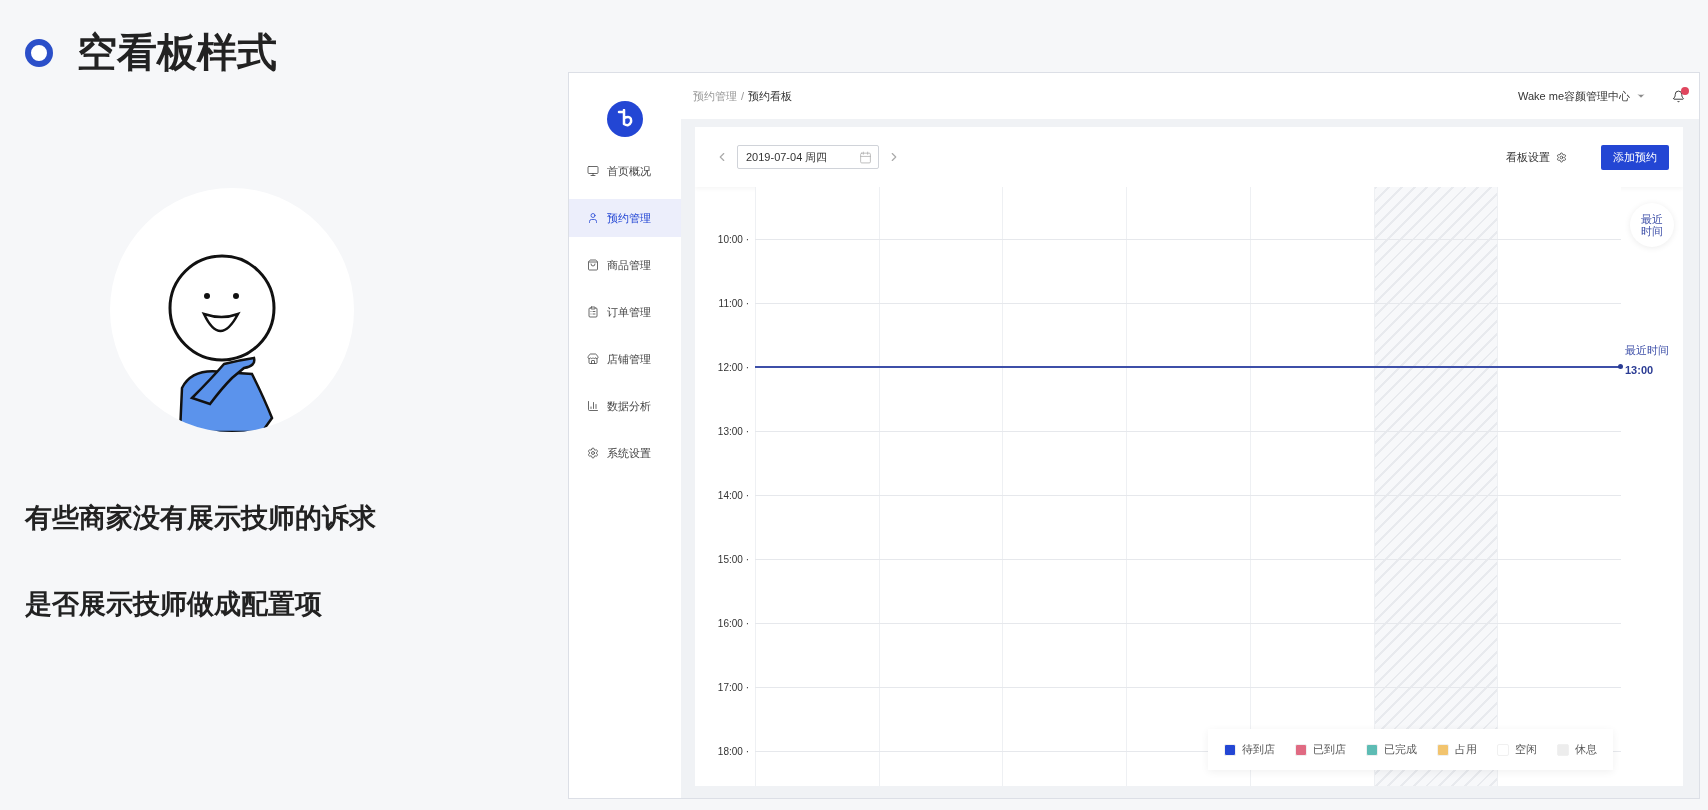 This screenshot has width=1708, height=810. What do you see at coordinates (808, 157) in the screenshot?
I see `date-field: 2019-07-04 周四` at bounding box center [808, 157].